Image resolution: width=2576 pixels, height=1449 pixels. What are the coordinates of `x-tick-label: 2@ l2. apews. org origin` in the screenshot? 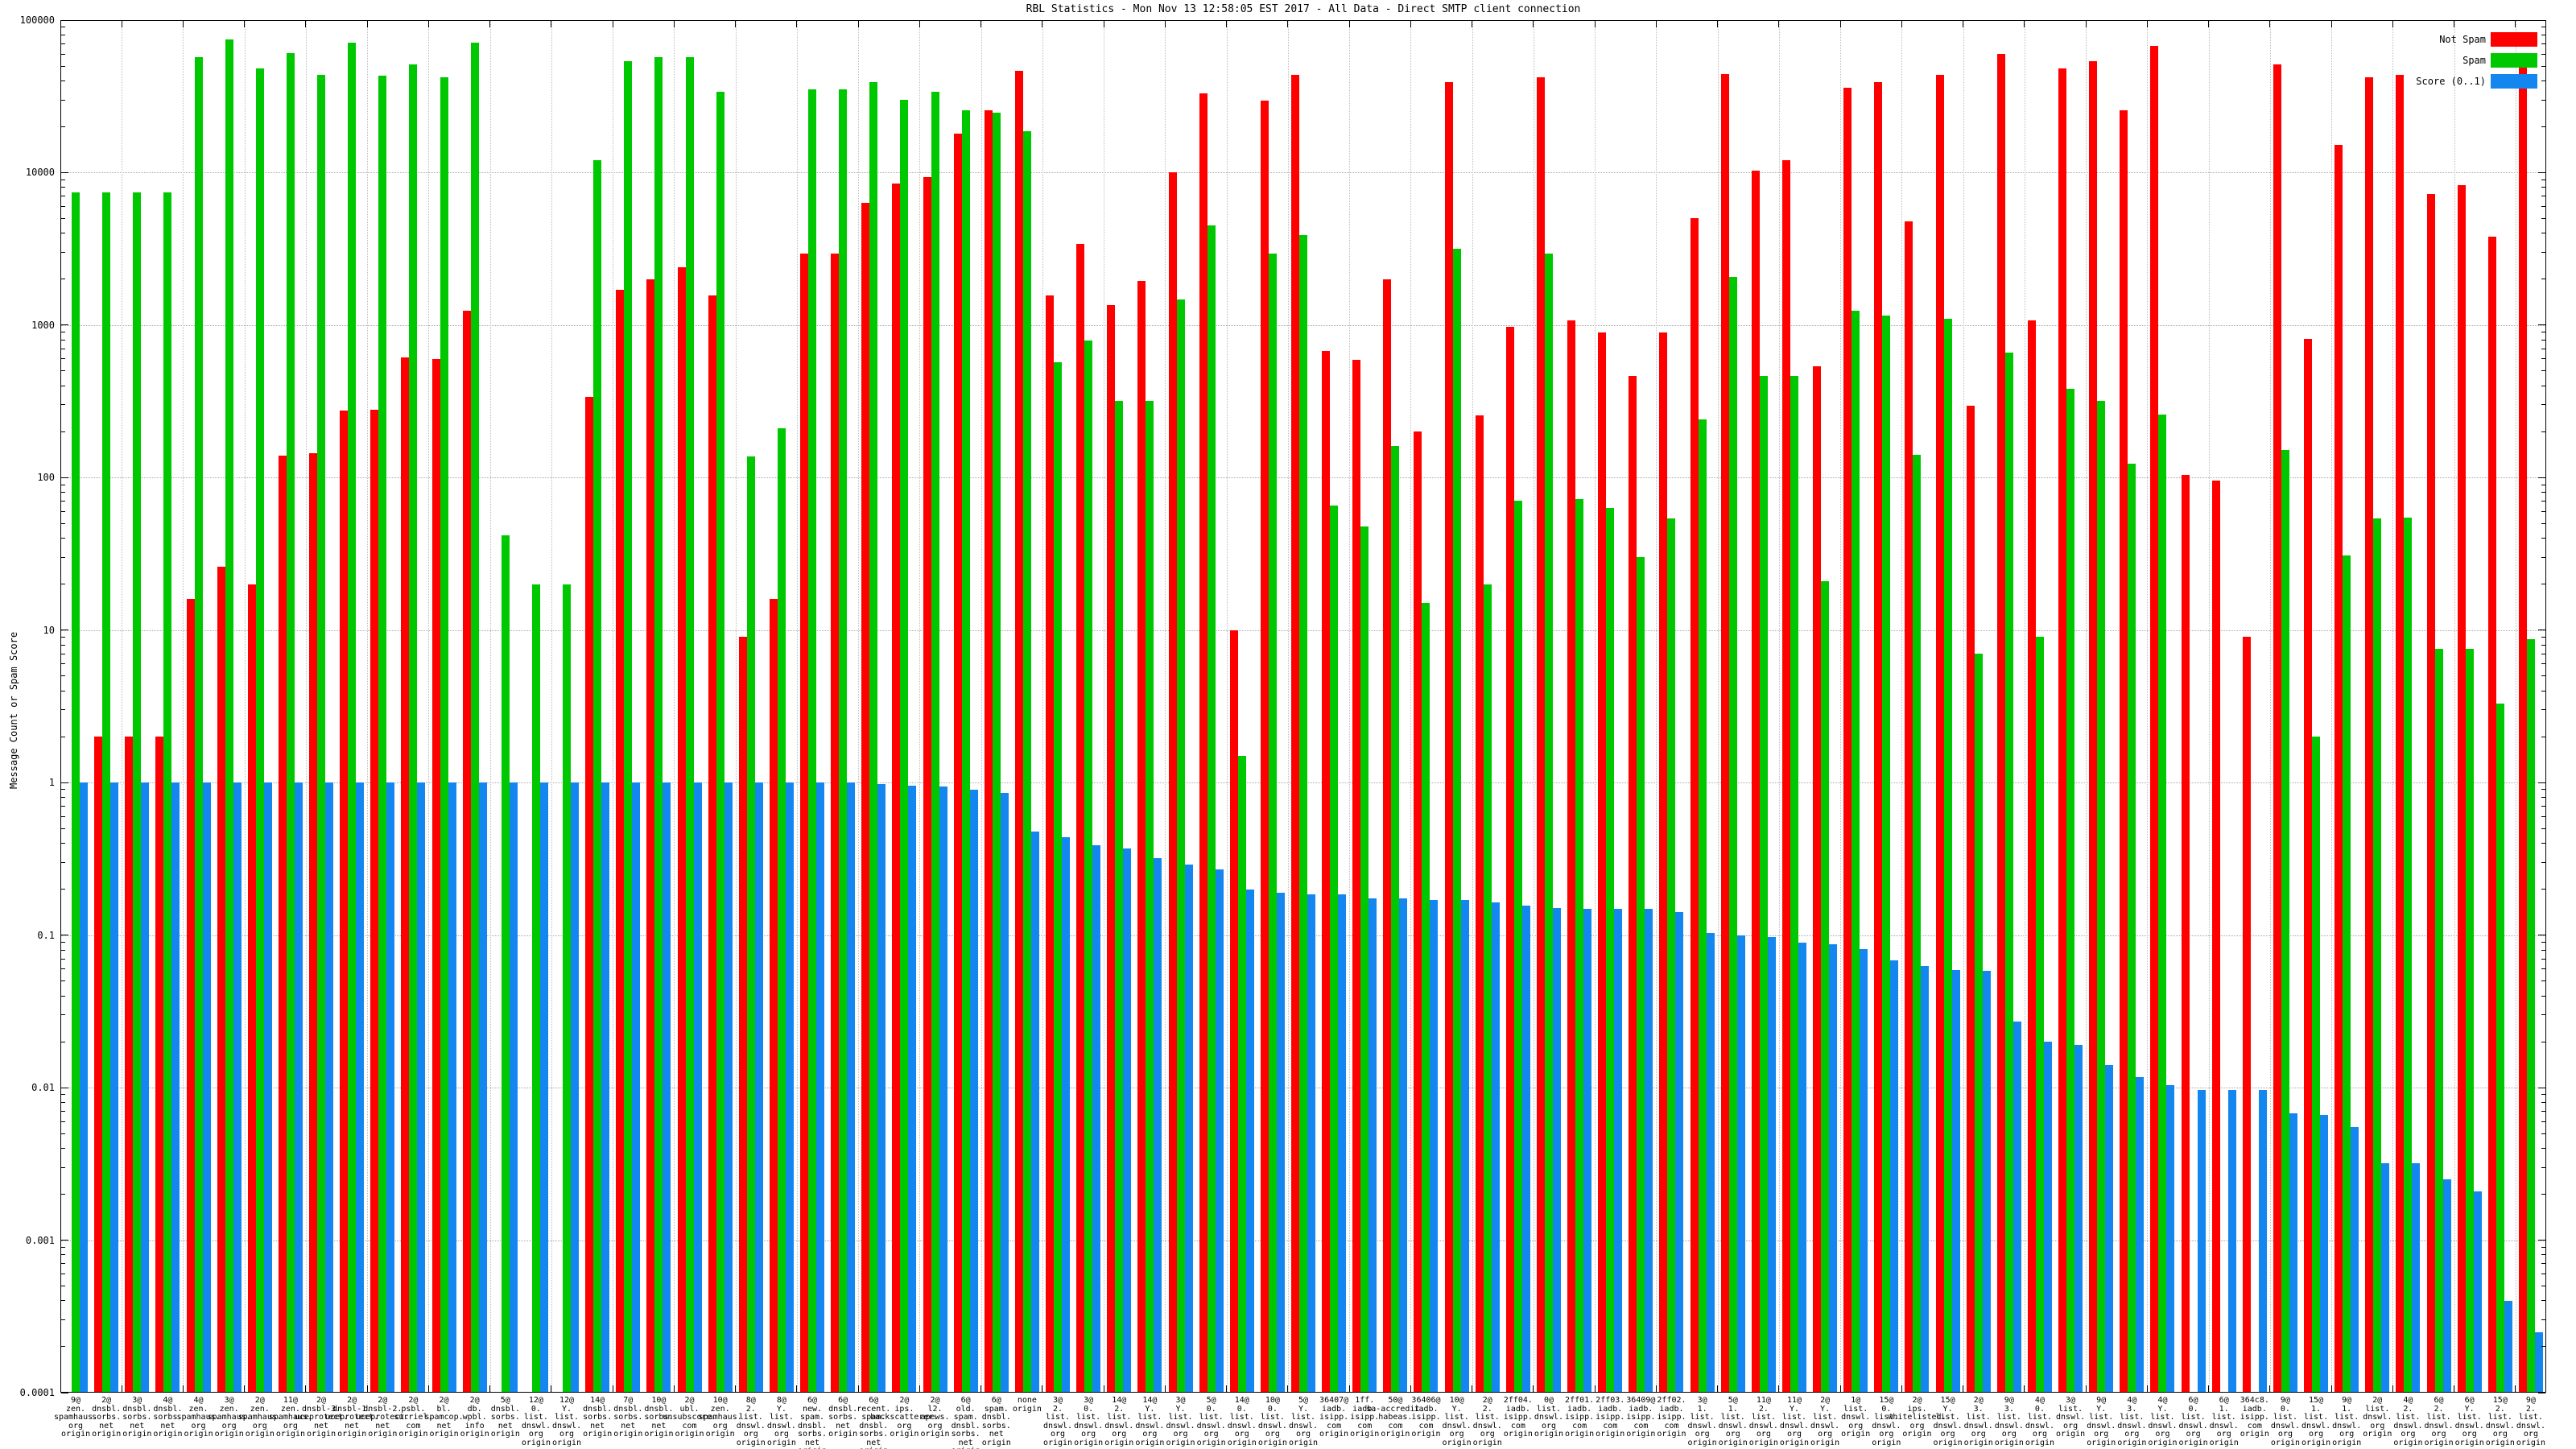 It's located at (935, 1417).